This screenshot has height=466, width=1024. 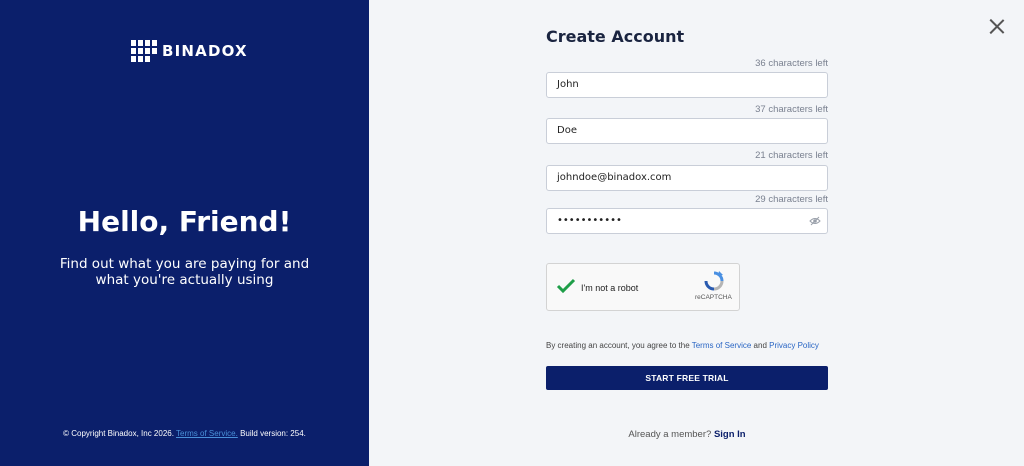 What do you see at coordinates (118, 433) in the screenshot?
I see `copyright-text: © Copyright Binadox, Inc 2026.` at bounding box center [118, 433].